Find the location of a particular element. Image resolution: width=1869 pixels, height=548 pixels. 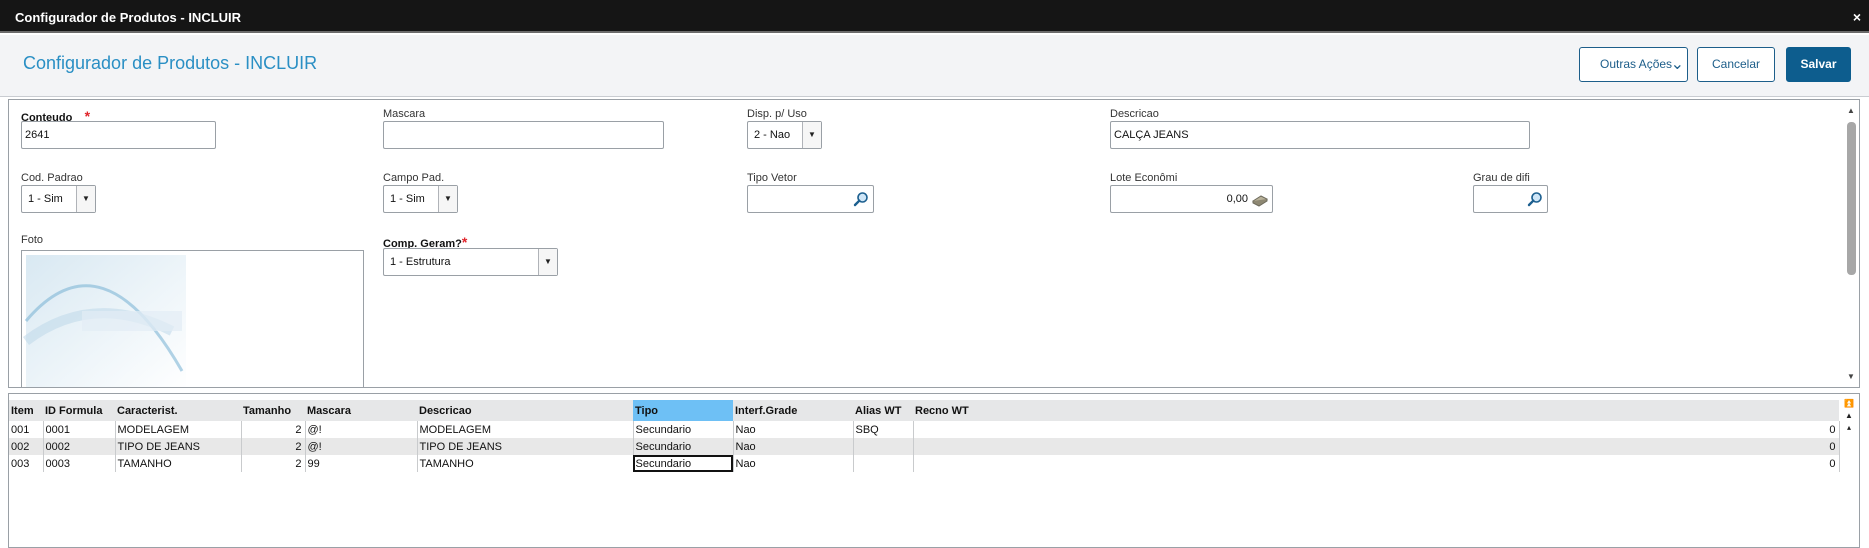

column-header-interf-grade: Interf.Grade is located at coordinates (793, 410).